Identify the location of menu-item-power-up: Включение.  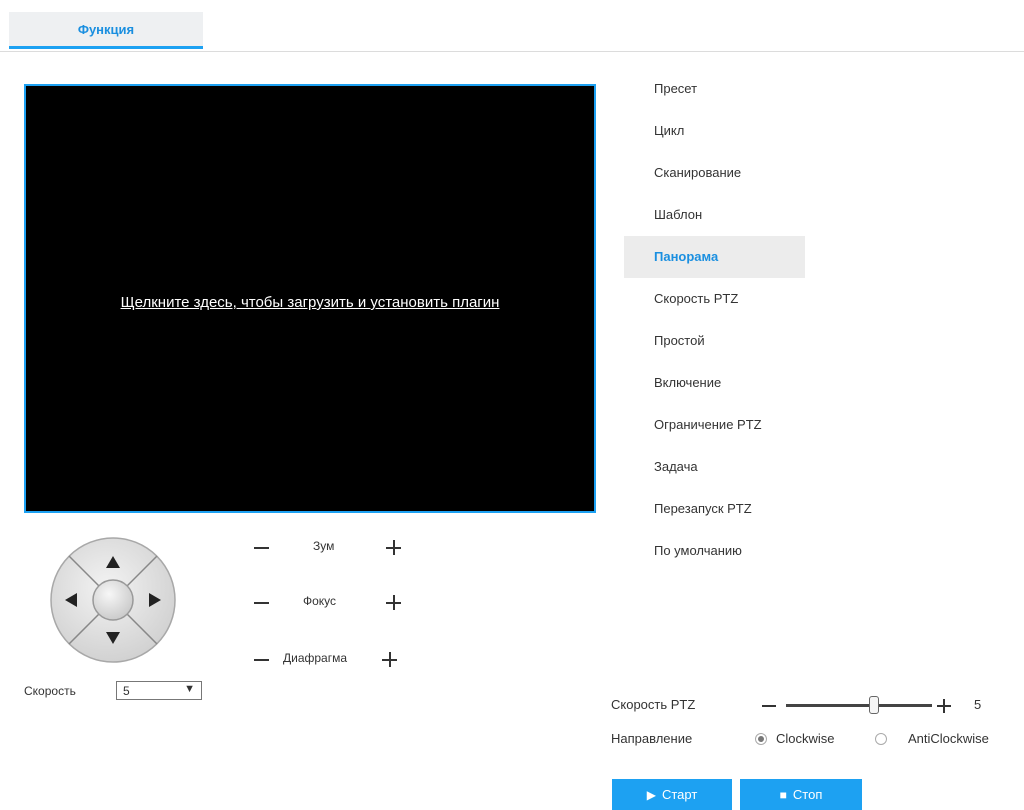
(724, 383).